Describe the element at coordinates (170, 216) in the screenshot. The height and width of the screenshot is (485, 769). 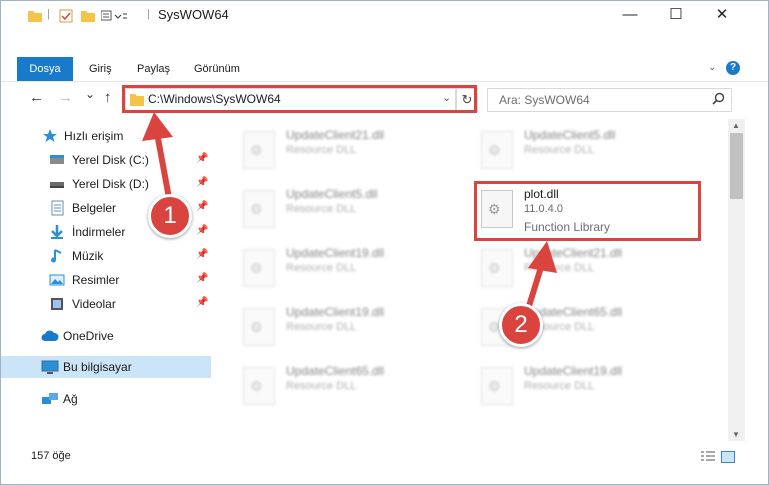
I see `step-badge-1: 1` at that location.